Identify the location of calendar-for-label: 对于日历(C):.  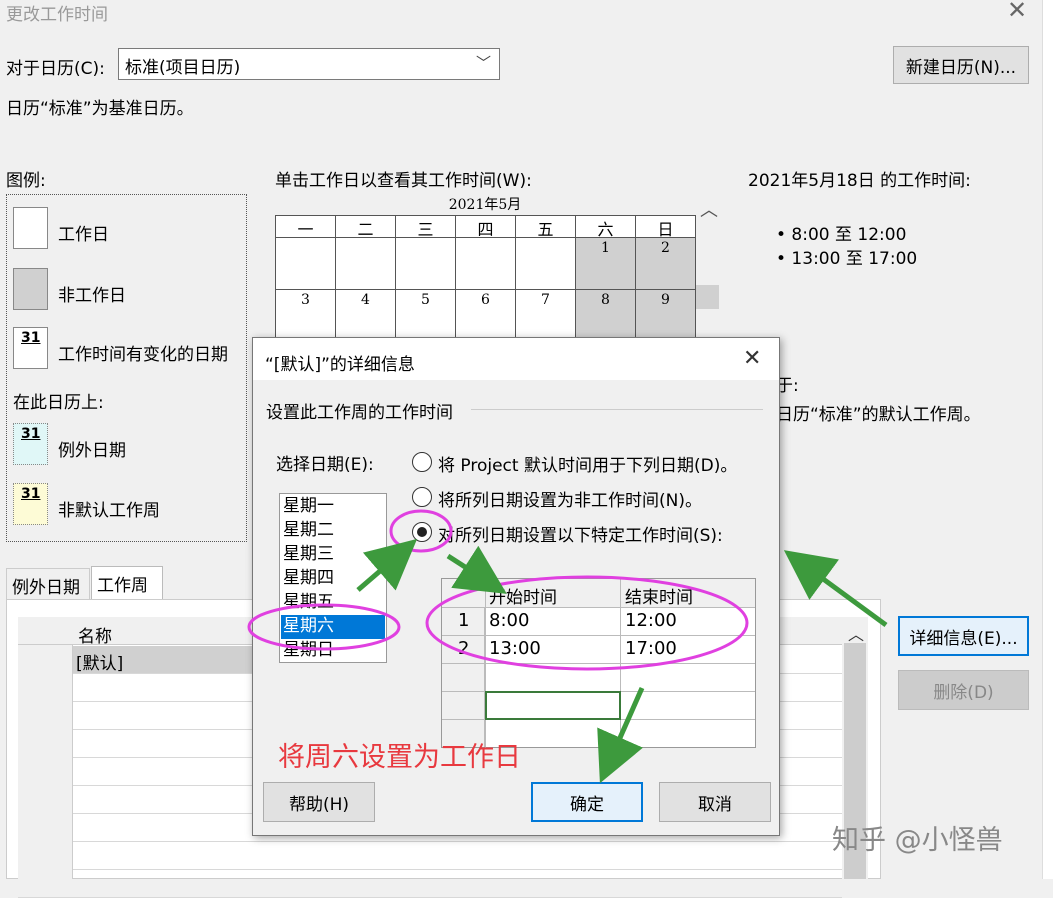
(55, 69).